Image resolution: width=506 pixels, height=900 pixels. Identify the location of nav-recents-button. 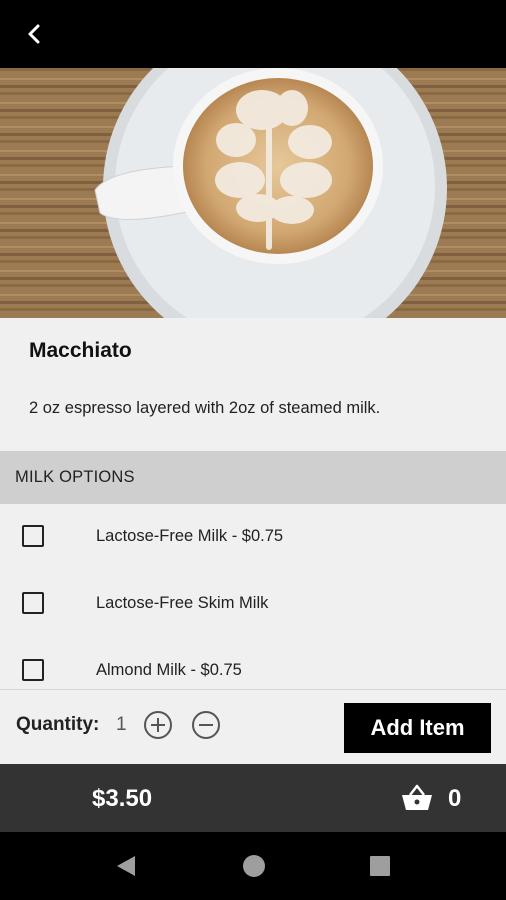
(380, 866).